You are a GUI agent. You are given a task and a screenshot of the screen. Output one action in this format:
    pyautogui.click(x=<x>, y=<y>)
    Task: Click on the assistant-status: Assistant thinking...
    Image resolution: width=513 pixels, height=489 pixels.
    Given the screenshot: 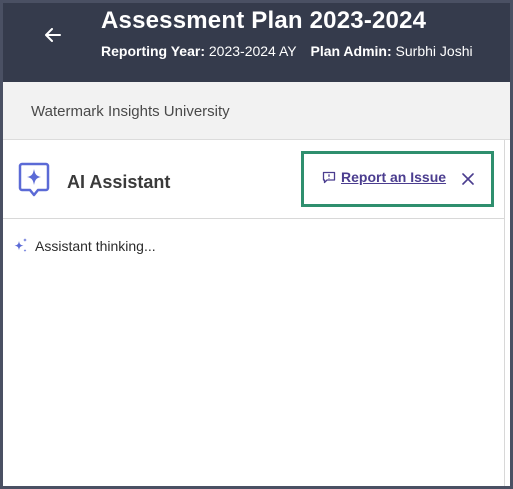 What is the action you would take?
    pyautogui.click(x=84, y=245)
    